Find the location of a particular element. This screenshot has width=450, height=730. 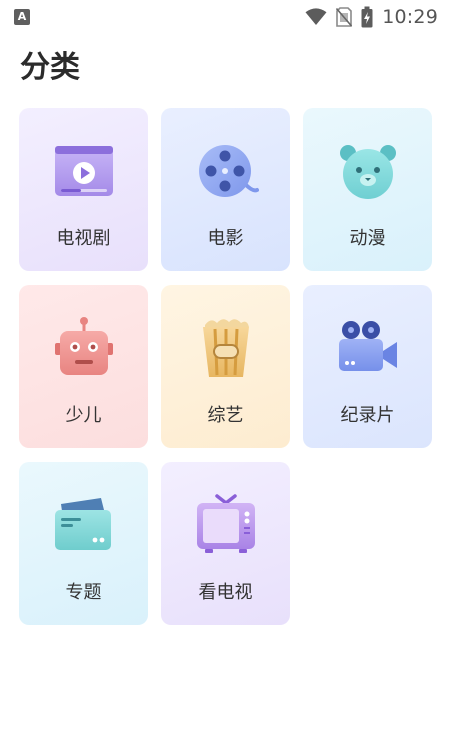

no-sim-icon is located at coordinates (344, 17).